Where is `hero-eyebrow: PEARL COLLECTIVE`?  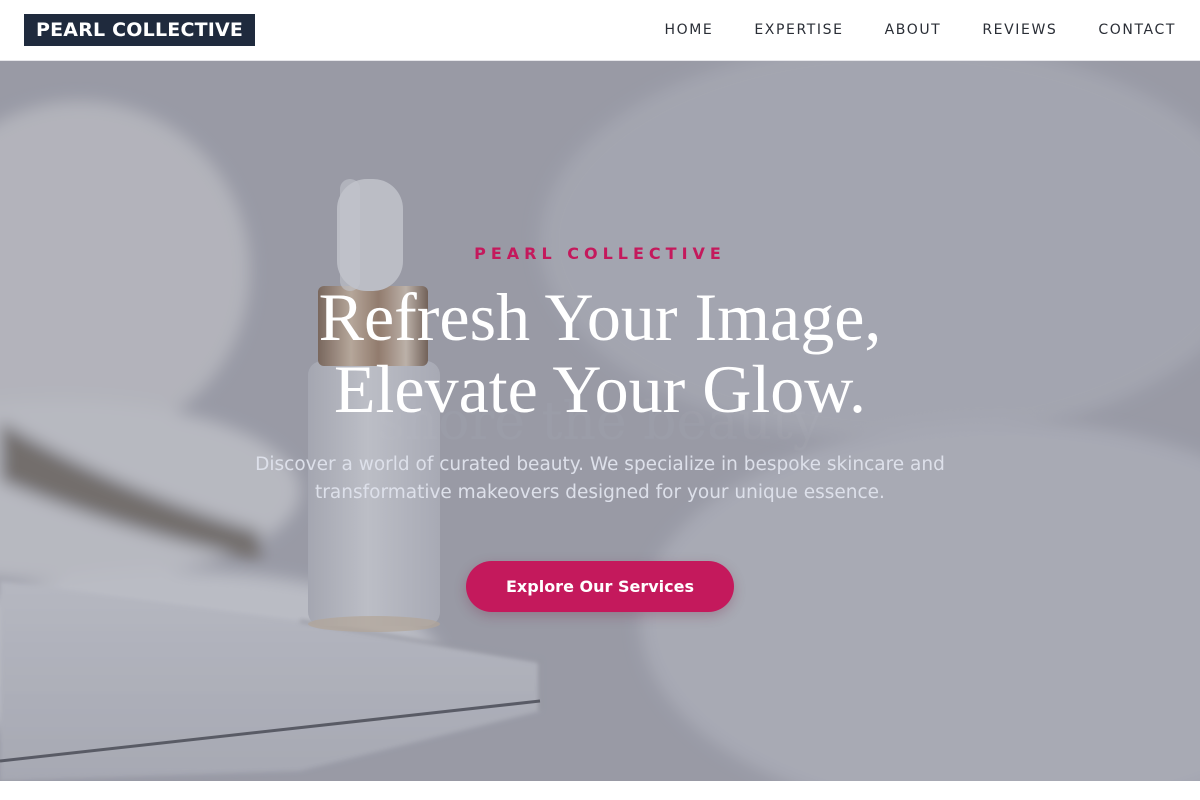
hero-eyebrow: PEARL COLLECTIVE is located at coordinates (600, 253).